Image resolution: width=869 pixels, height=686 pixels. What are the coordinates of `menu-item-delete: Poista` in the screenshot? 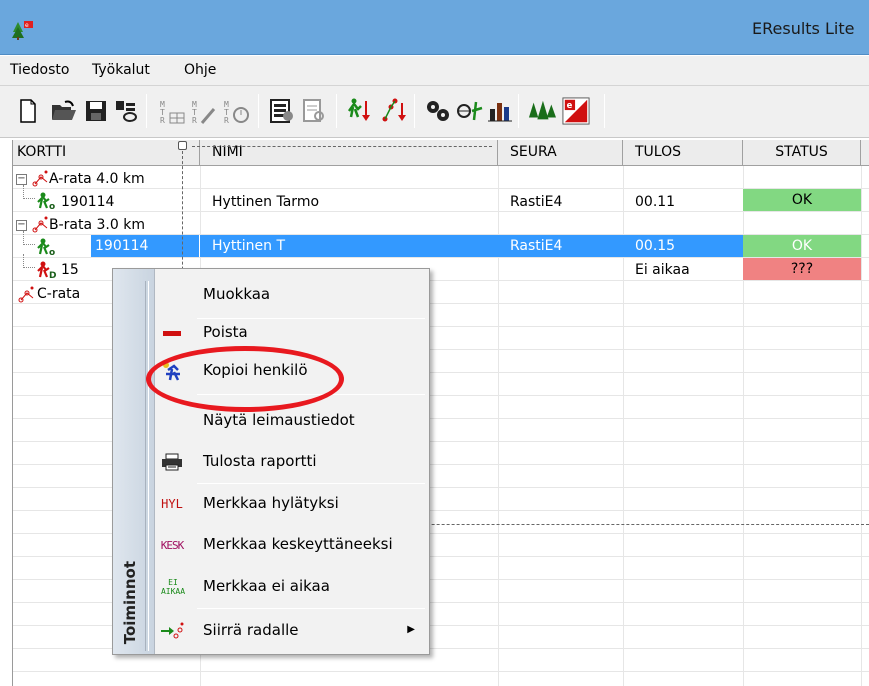 It's located at (292, 333).